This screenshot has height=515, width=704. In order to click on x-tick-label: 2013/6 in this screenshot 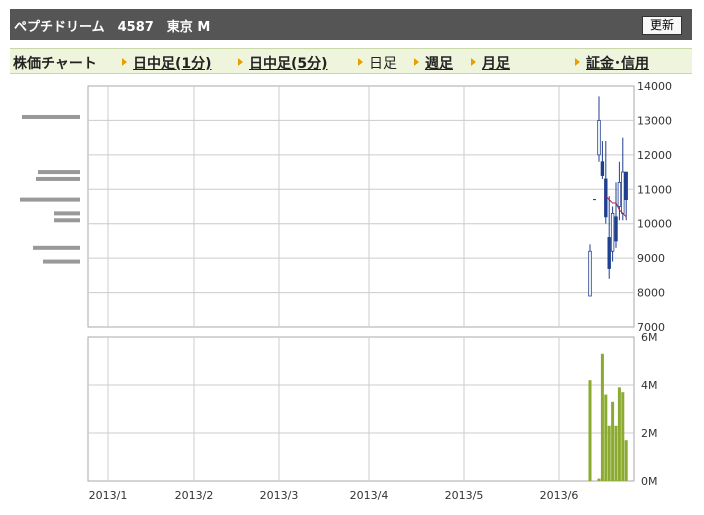, I will do `click(559, 495)`.